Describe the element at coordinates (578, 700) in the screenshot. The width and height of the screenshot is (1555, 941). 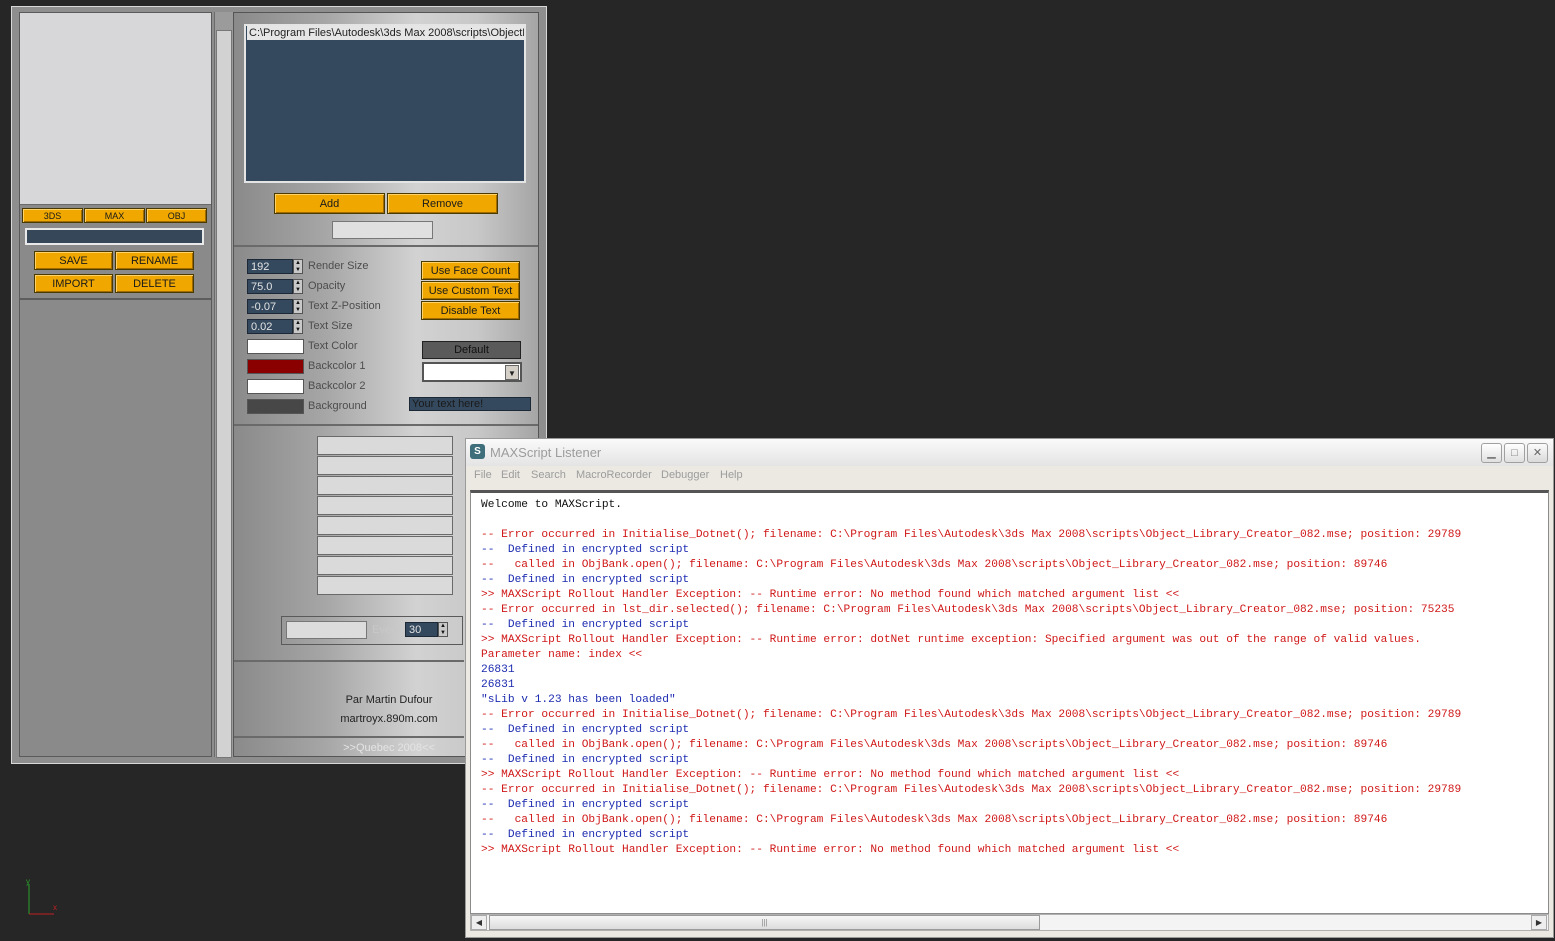
I see `log-line: "sLib v 1.23 has been loaded"` at that location.